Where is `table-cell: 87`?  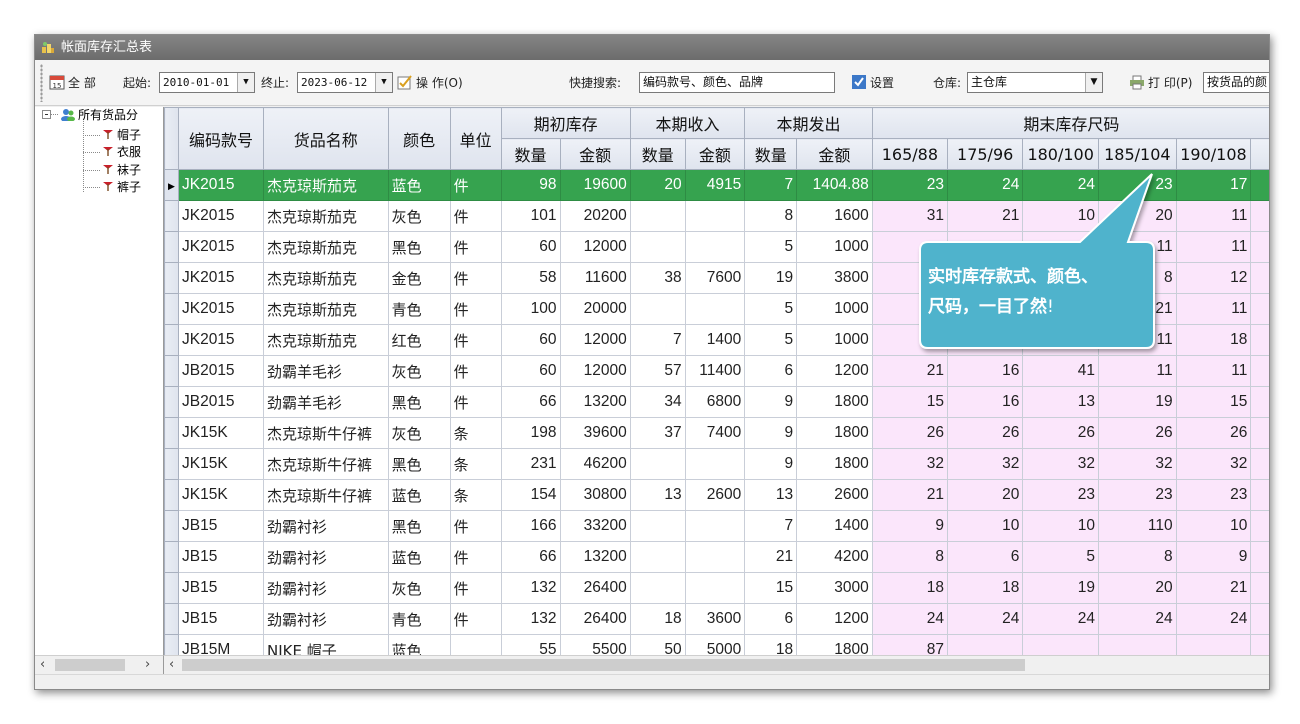 table-cell: 87 is located at coordinates (910, 644).